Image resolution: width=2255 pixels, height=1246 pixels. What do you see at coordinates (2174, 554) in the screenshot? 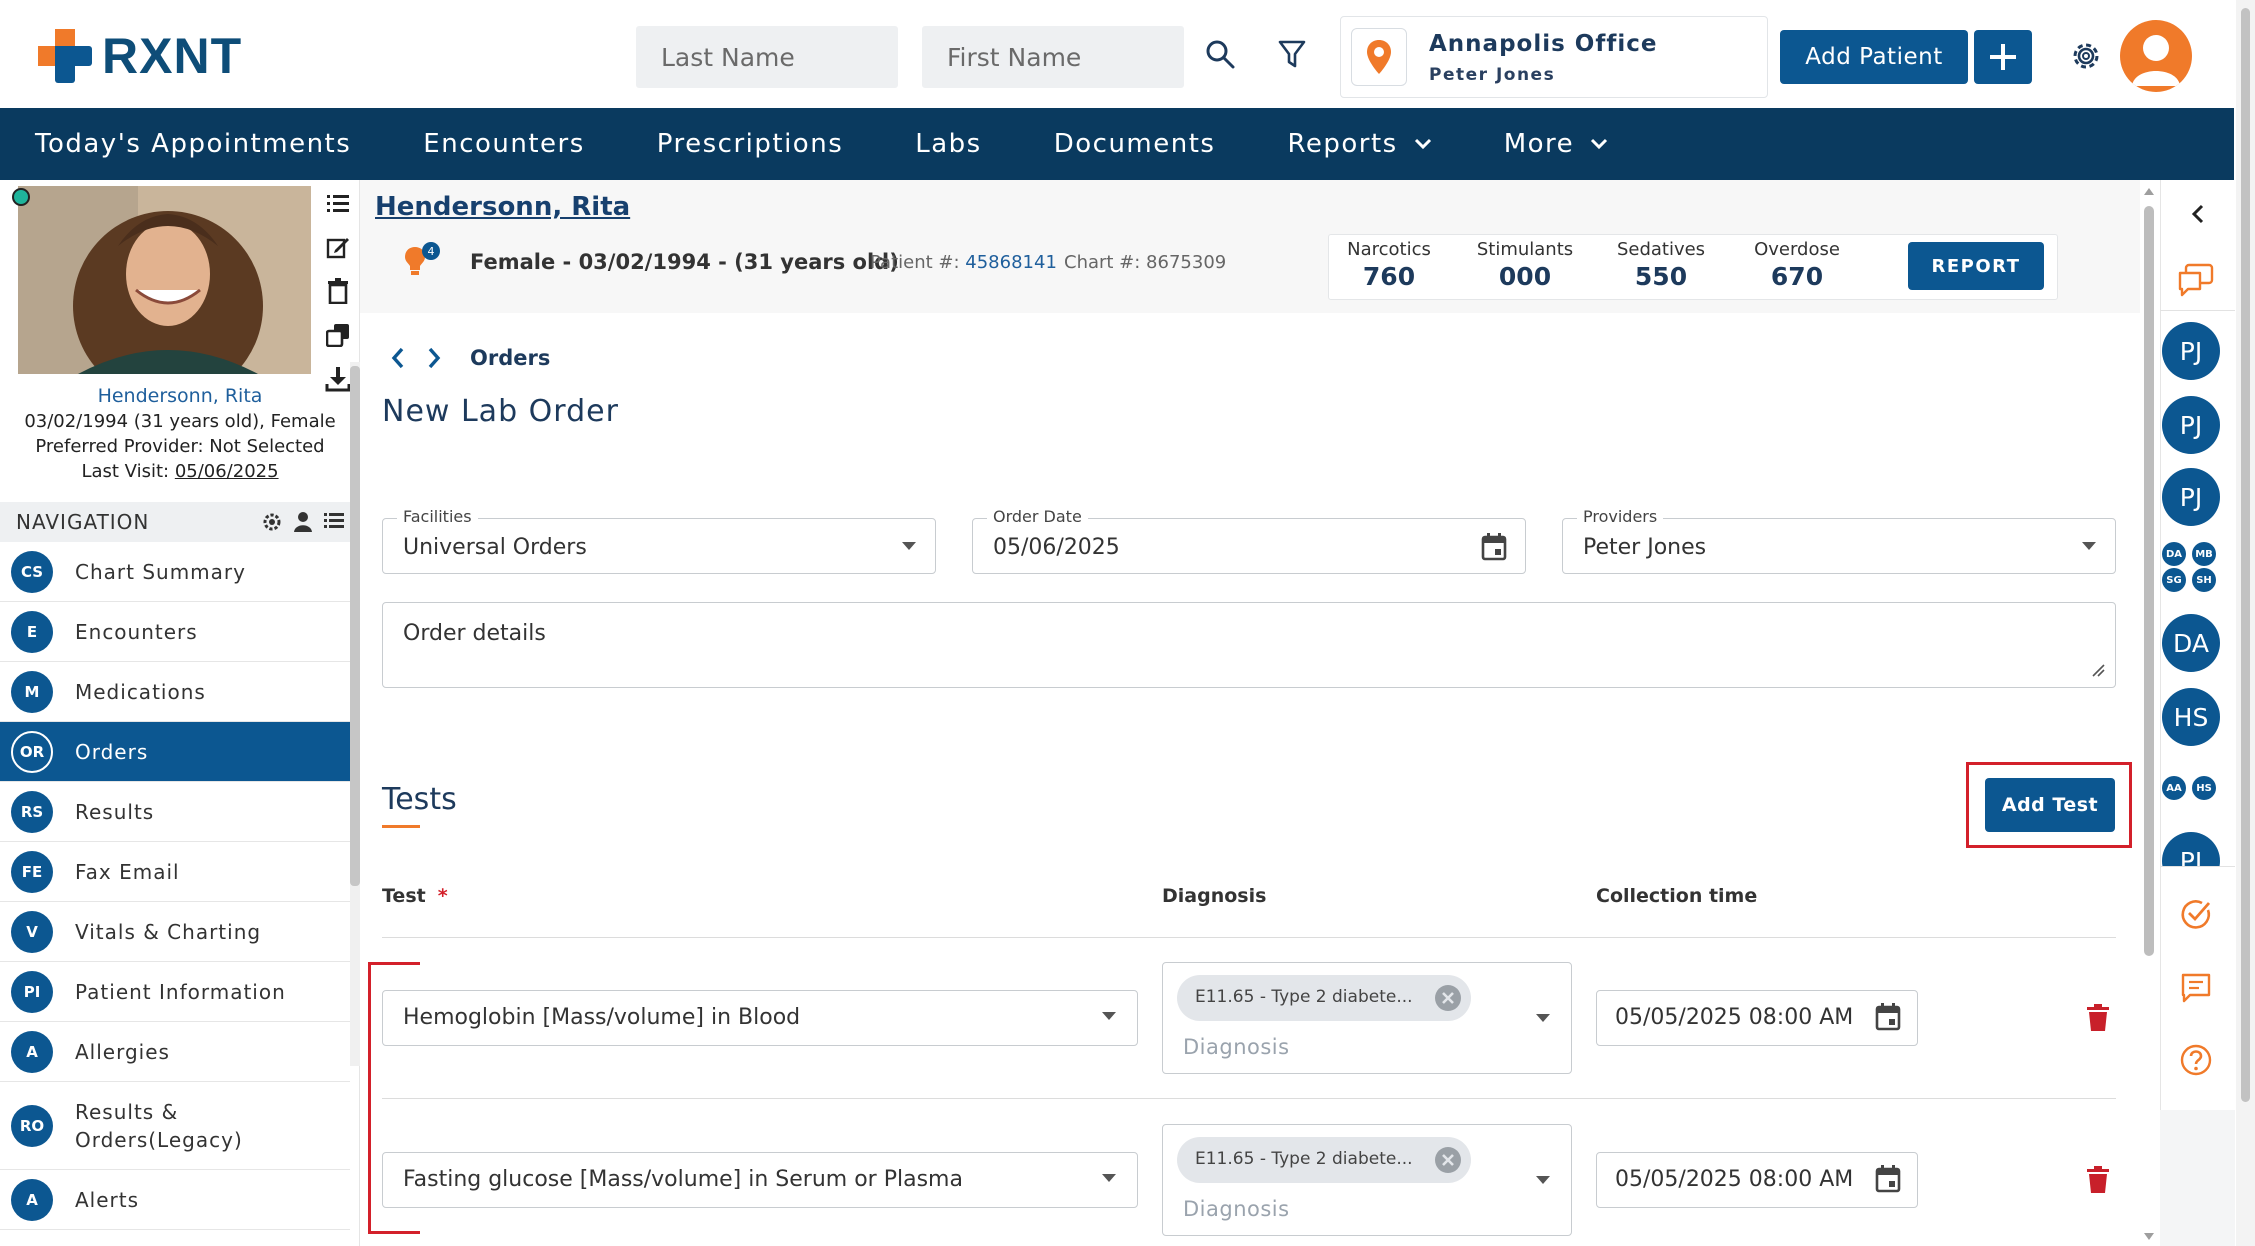
I see `user-avatar-da-small: DA` at bounding box center [2174, 554].